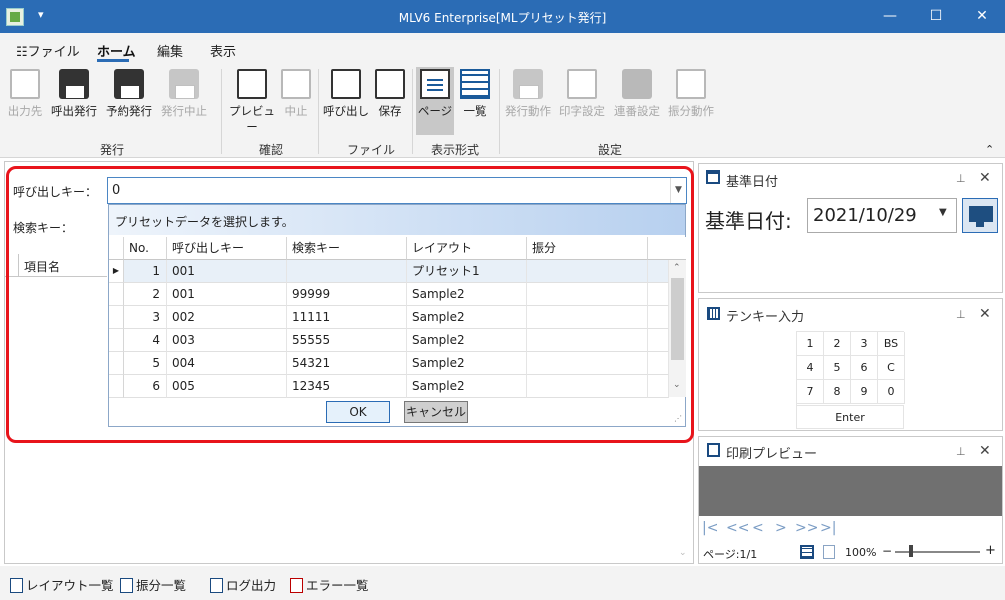  Describe the element at coordinates (864, 368) in the screenshot. I see `tenkey-key: 6` at that location.